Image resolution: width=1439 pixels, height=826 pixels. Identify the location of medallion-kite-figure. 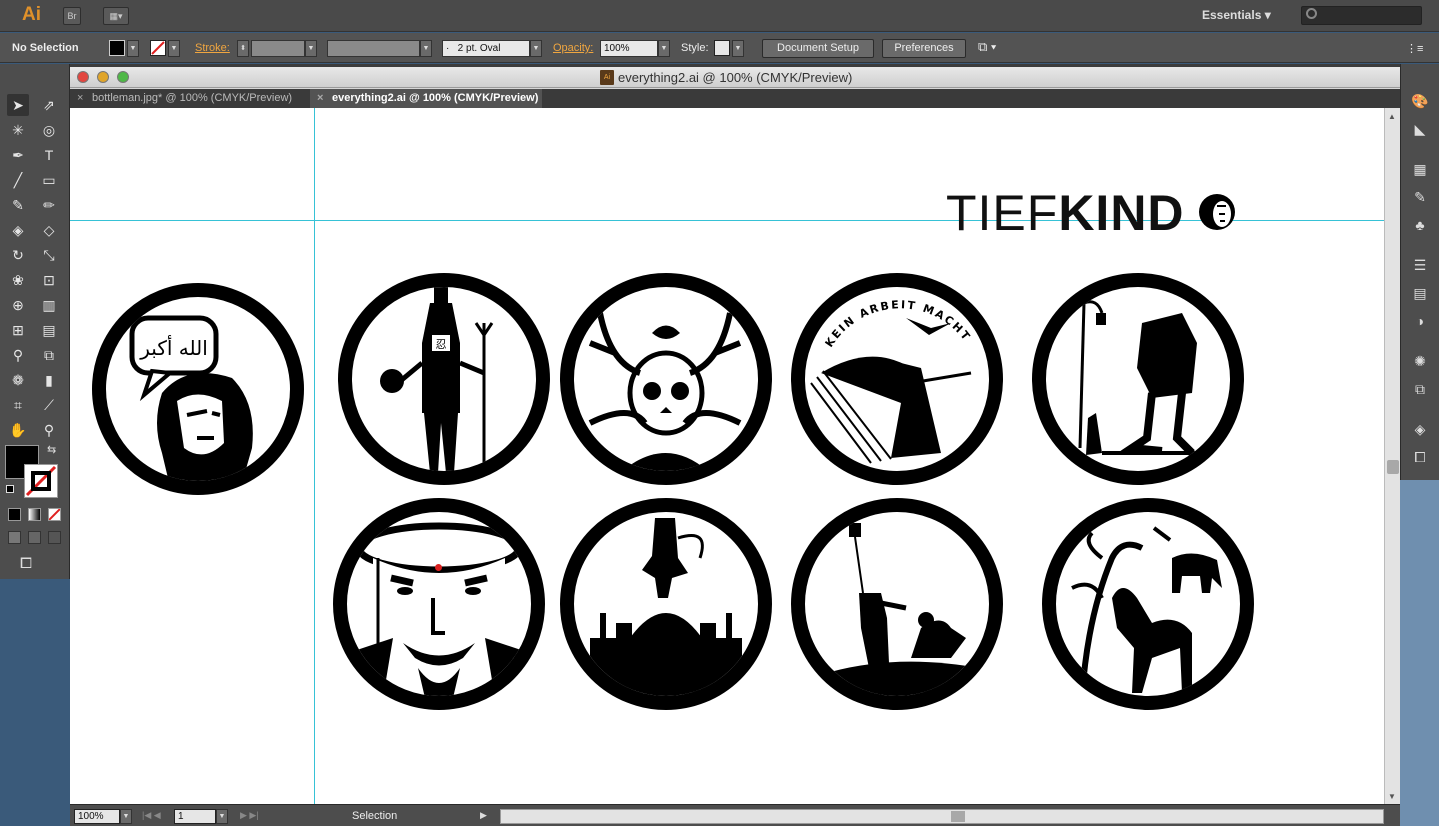
(897, 604).